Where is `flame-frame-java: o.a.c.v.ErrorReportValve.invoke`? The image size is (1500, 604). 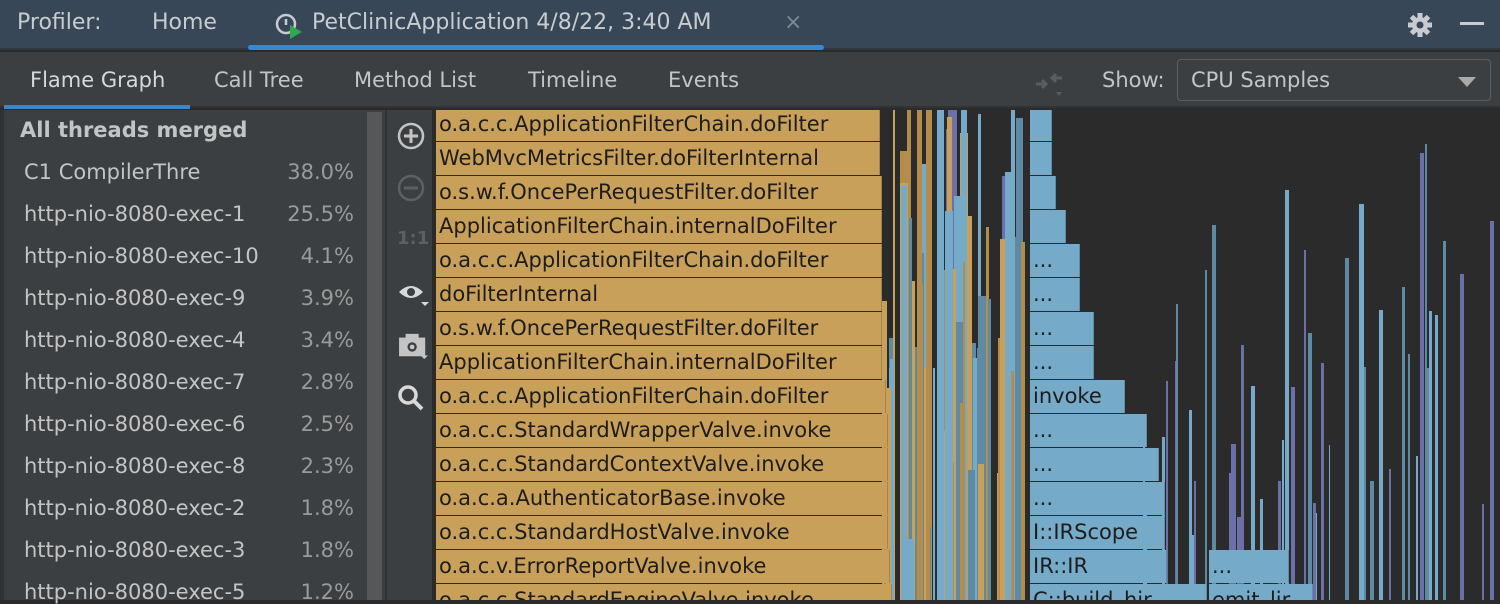 flame-frame-java: o.a.c.v.ErrorReportValve.invoke is located at coordinates (663, 566).